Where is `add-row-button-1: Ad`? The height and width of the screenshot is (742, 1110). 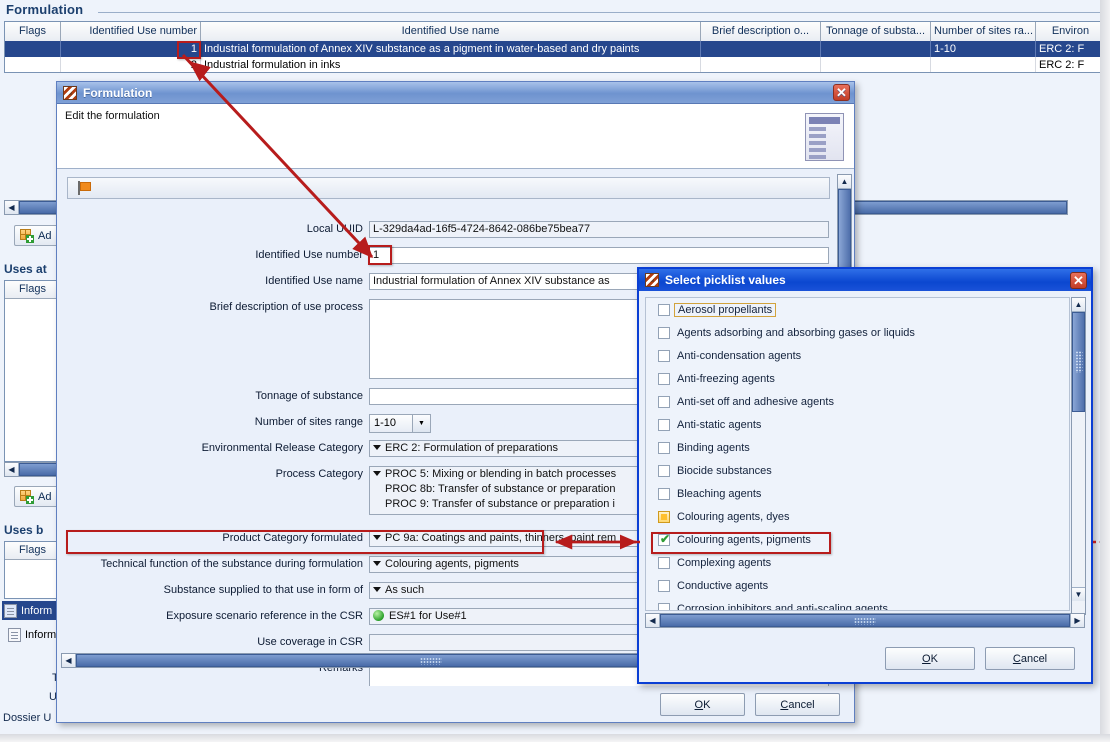 add-row-button-1: Ad is located at coordinates (38, 235).